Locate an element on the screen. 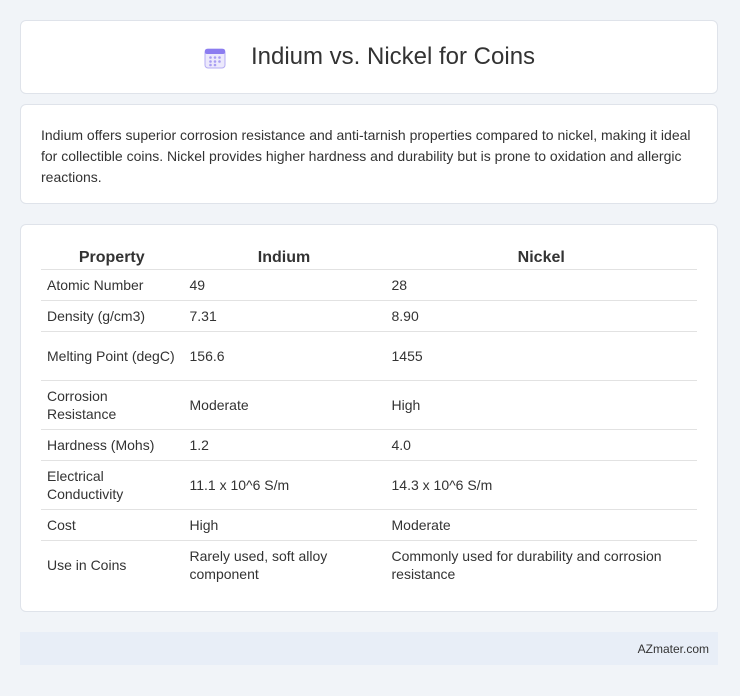 The height and width of the screenshot is (696, 740). row-property: Density (g/cm3) is located at coordinates (112, 316).